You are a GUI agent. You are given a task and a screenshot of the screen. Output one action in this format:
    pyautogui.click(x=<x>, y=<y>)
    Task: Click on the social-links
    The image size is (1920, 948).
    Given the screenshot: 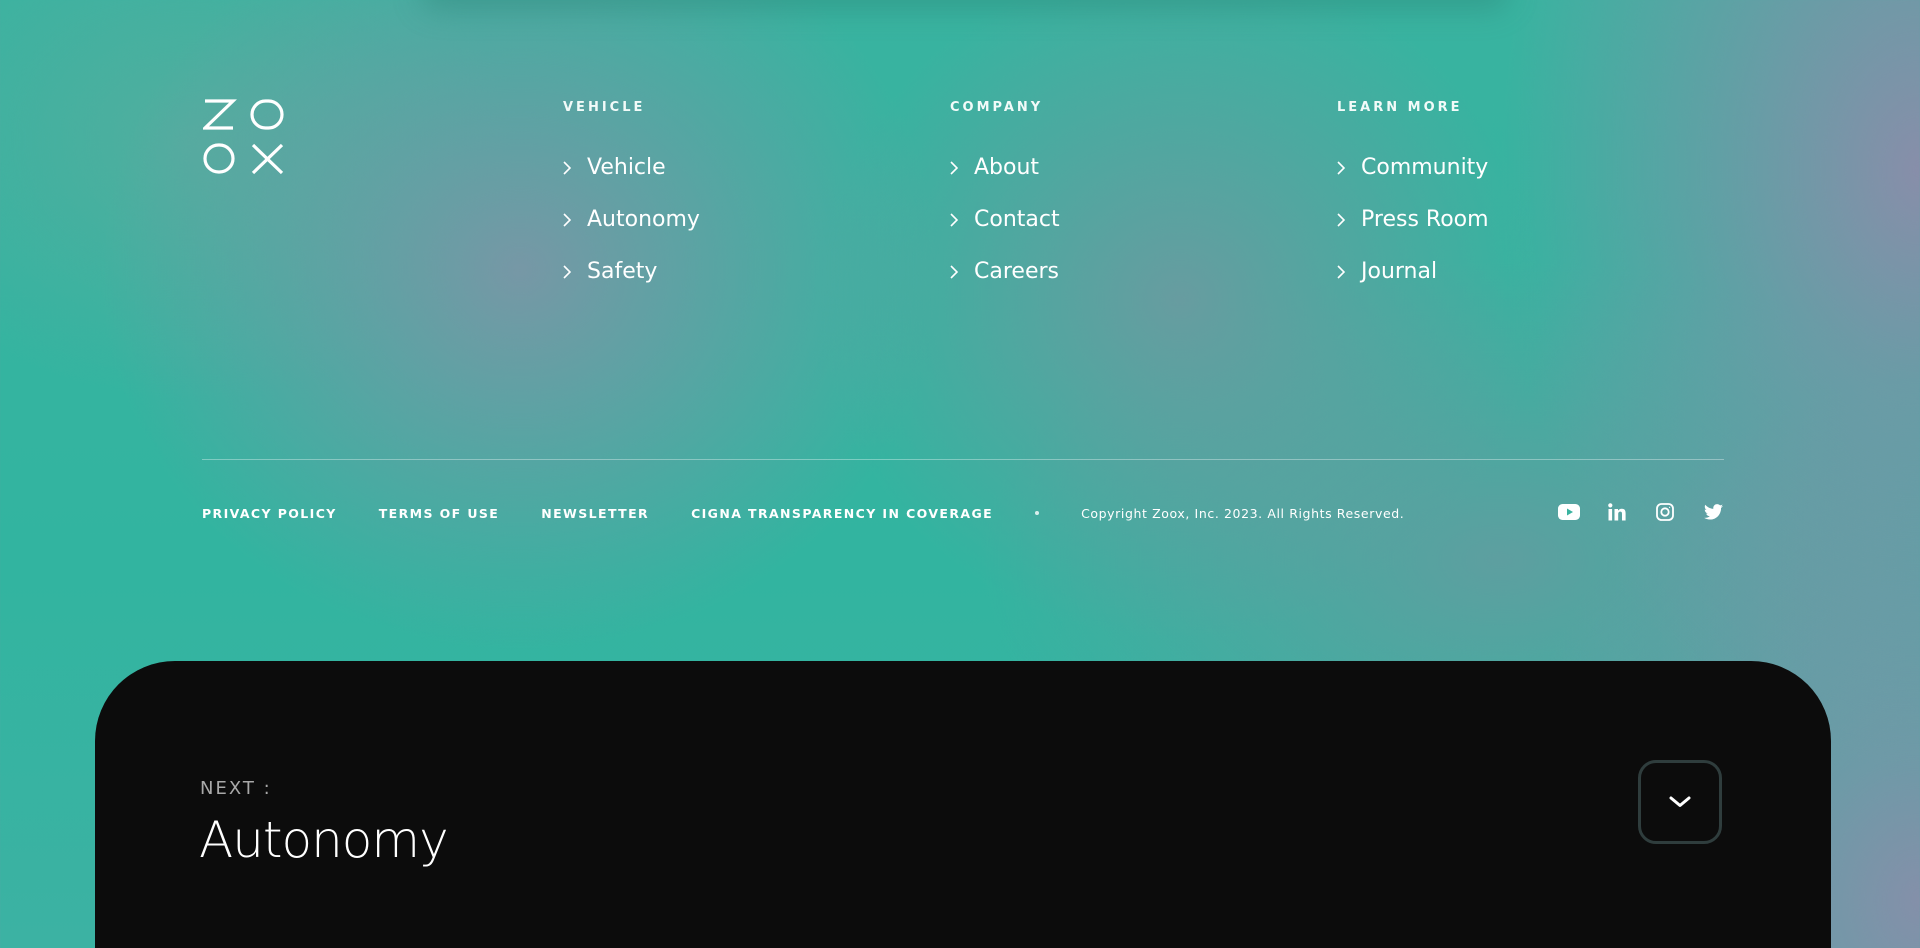 What is the action you would take?
    pyautogui.click(x=1629, y=512)
    